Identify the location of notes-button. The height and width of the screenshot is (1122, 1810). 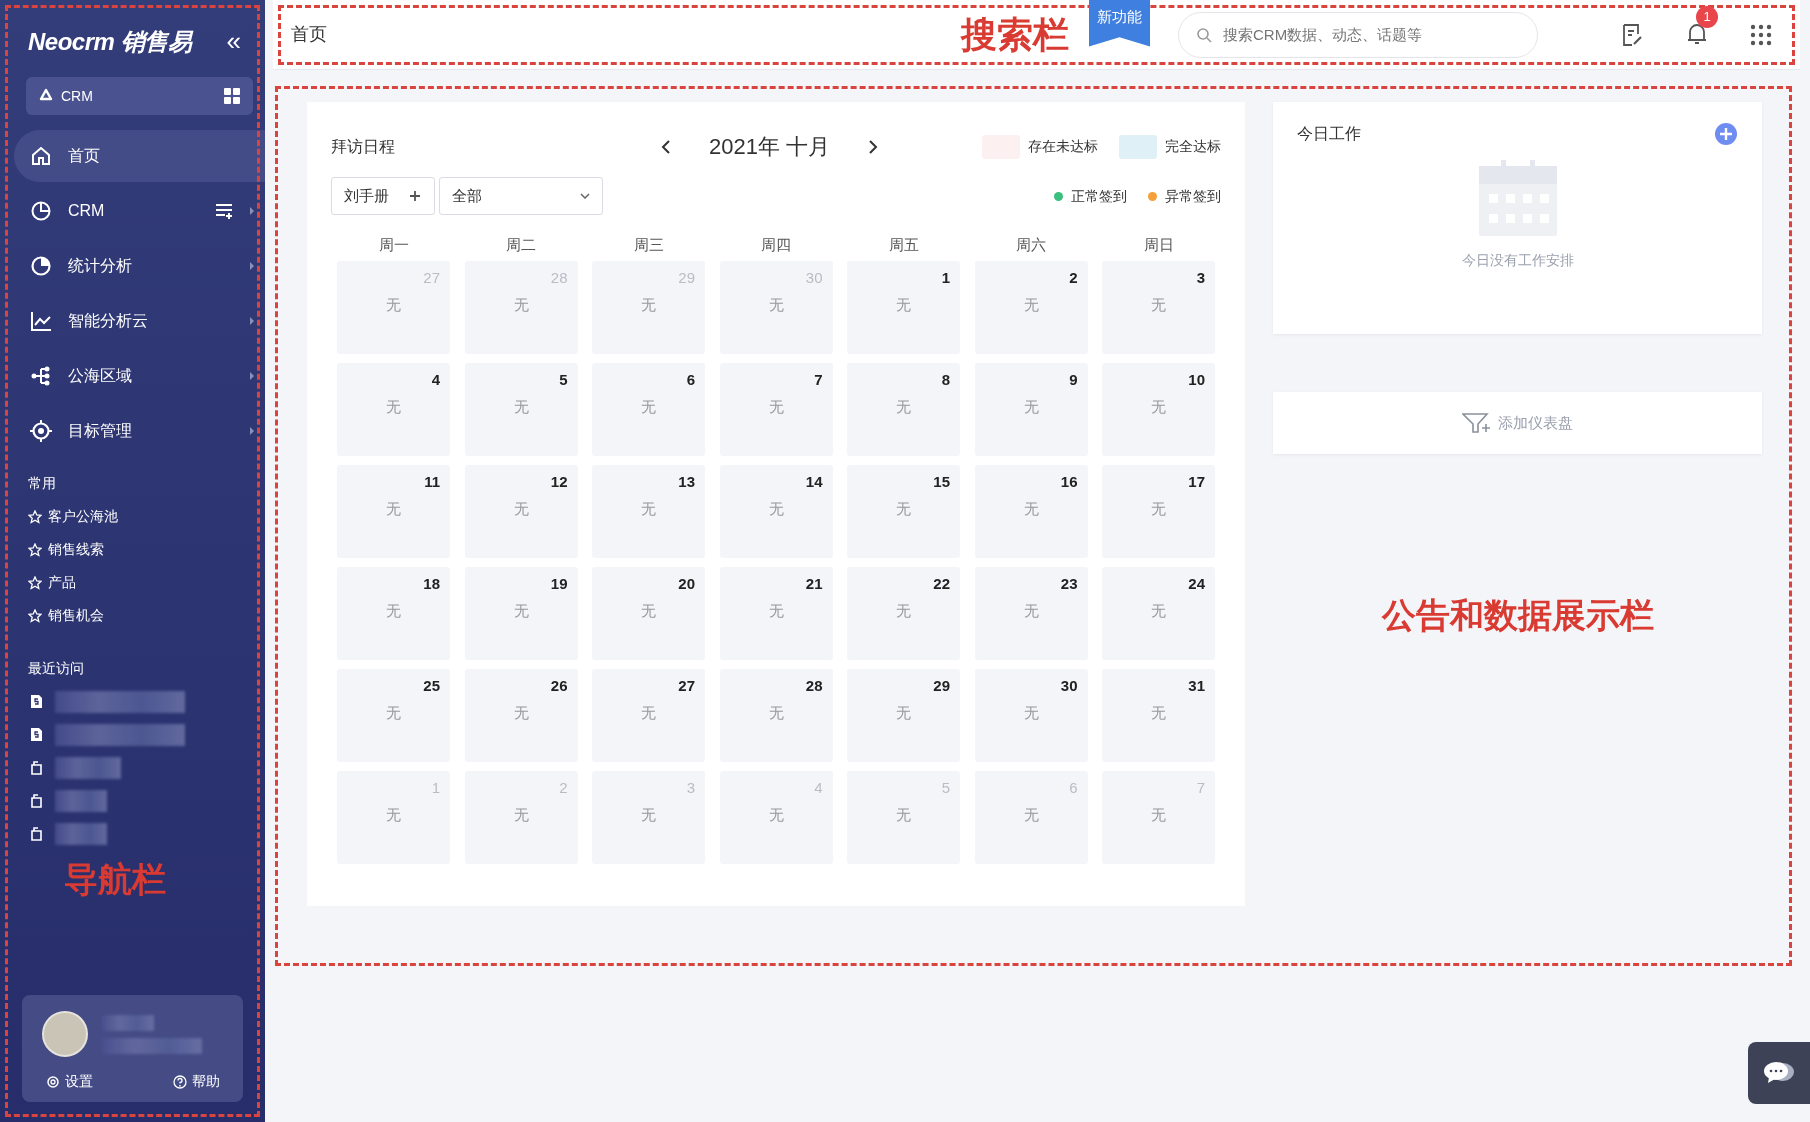
(1632, 34).